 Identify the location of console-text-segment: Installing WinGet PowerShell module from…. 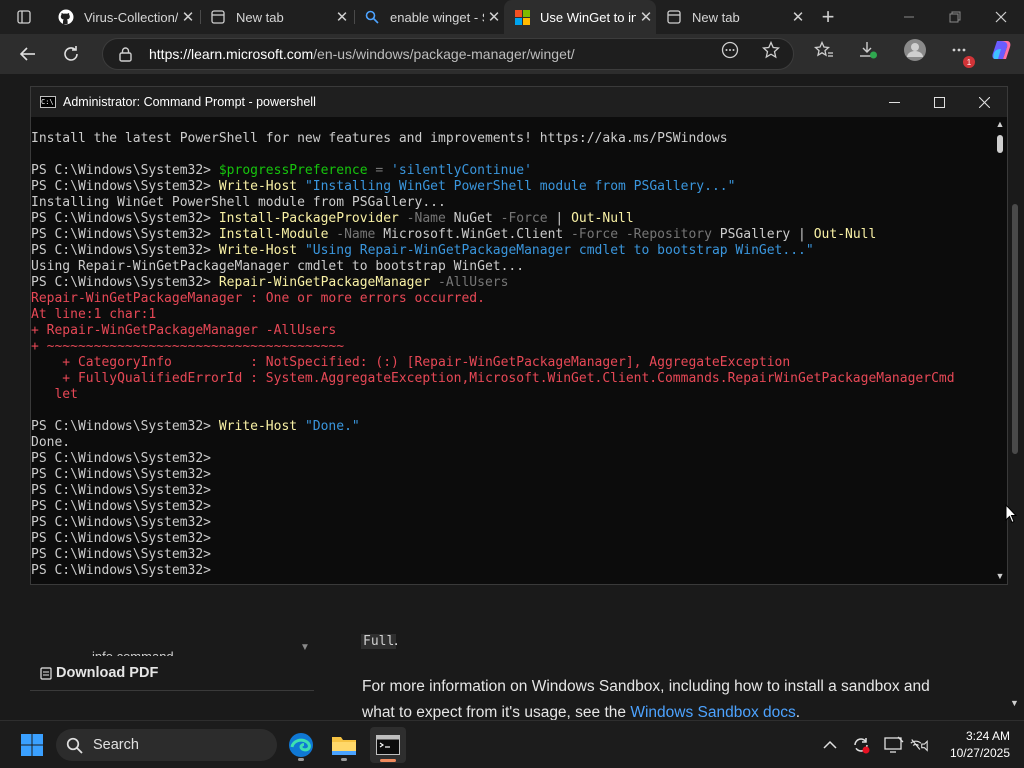
(238, 202).